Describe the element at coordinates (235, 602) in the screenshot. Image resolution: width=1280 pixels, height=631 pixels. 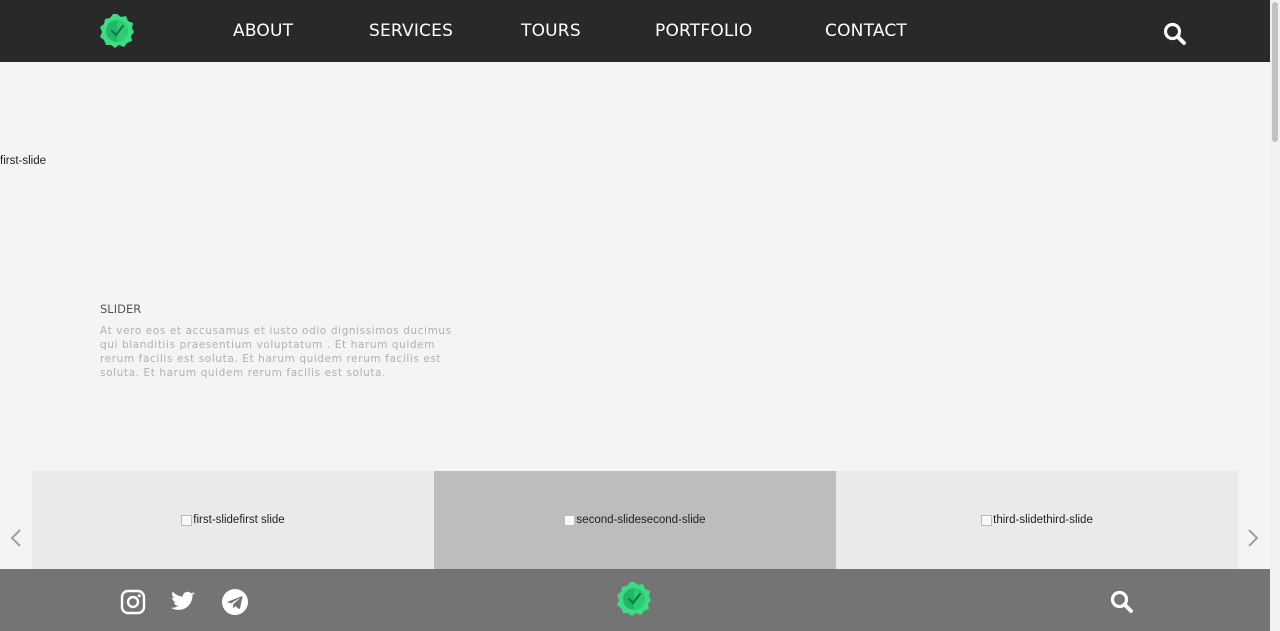
I see `telegram-icon` at that location.